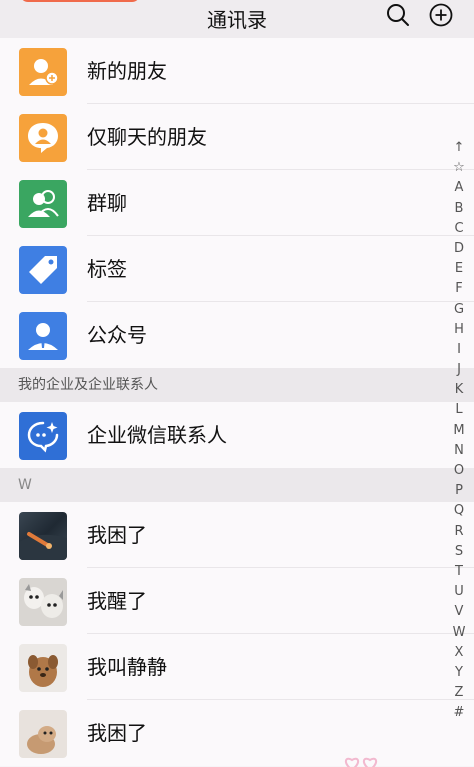  I want to click on chat-only-friends-item: 仅聊天的朋友, so click(237, 137).